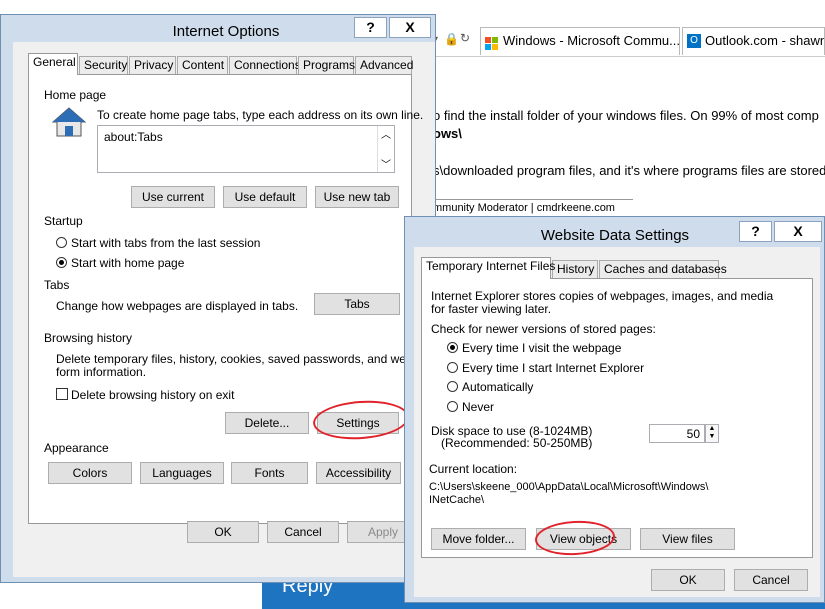 Image resolution: width=825 pixels, height=609 pixels. What do you see at coordinates (693, 434) in the screenshot?
I see `disk-space-value: 50` at bounding box center [693, 434].